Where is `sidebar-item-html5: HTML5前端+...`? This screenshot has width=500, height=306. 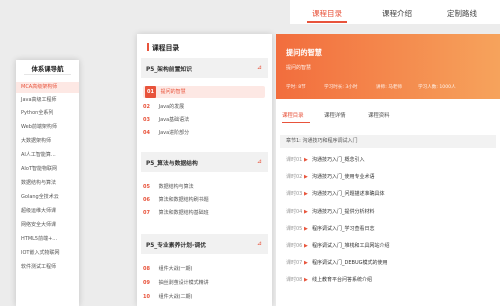 sidebar-item-html5: HTML5前端+... is located at coordinates (47, 239).